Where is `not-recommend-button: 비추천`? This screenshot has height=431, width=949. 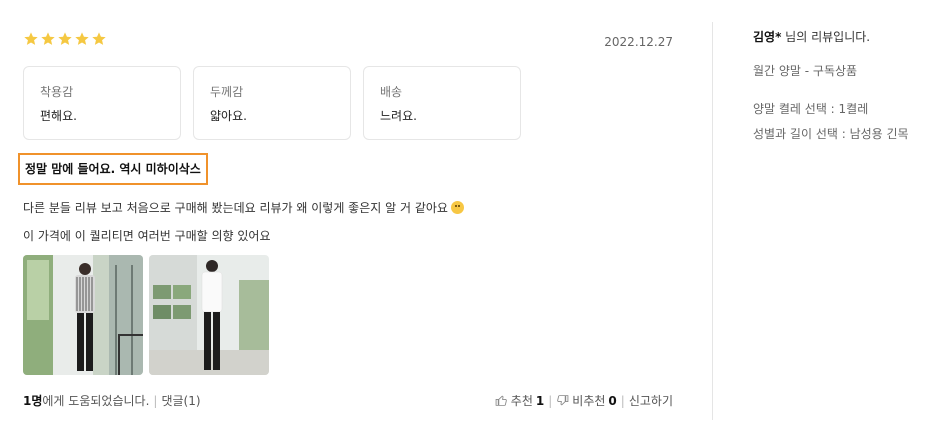 not-recommend-button: 비추천 is located at coordinates (588, 400).